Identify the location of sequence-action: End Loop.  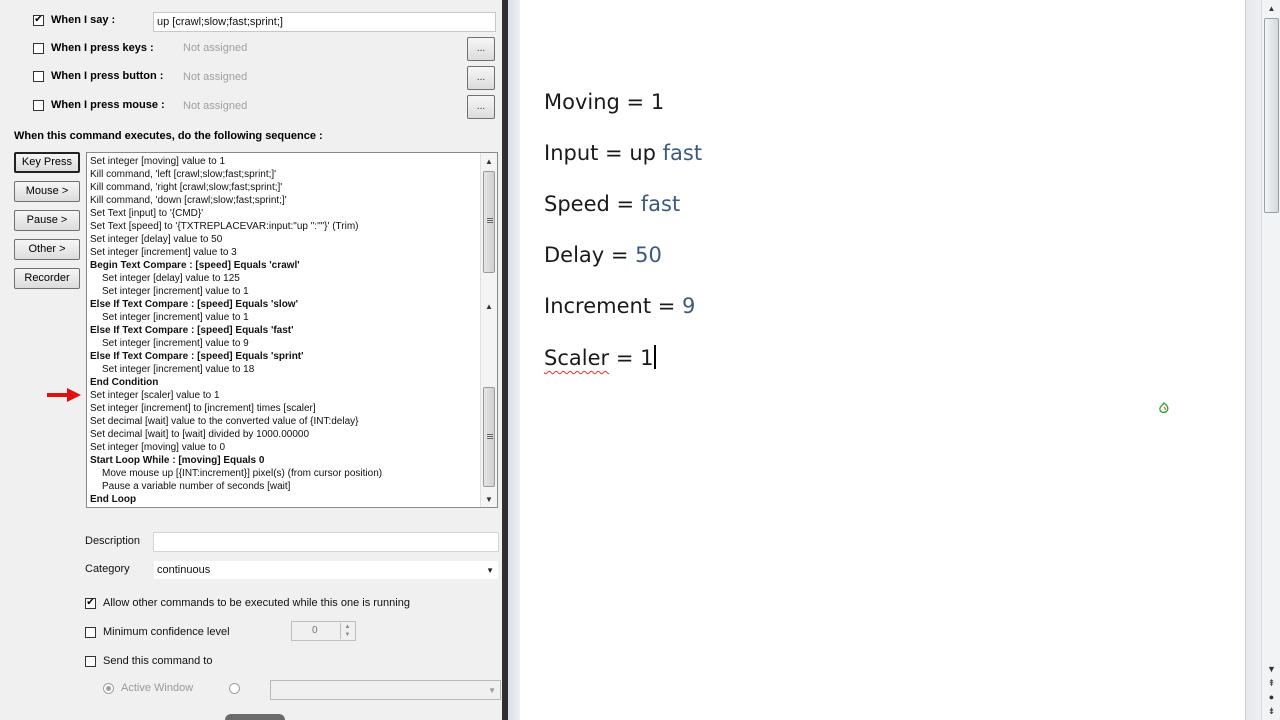
(284, 499).